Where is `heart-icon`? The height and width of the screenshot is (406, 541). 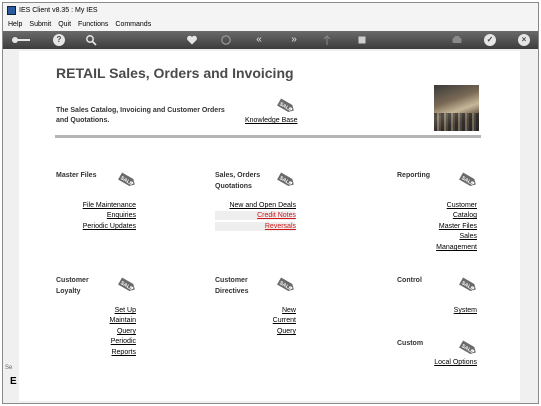 heart-icon is located at coordinates (192, 40).